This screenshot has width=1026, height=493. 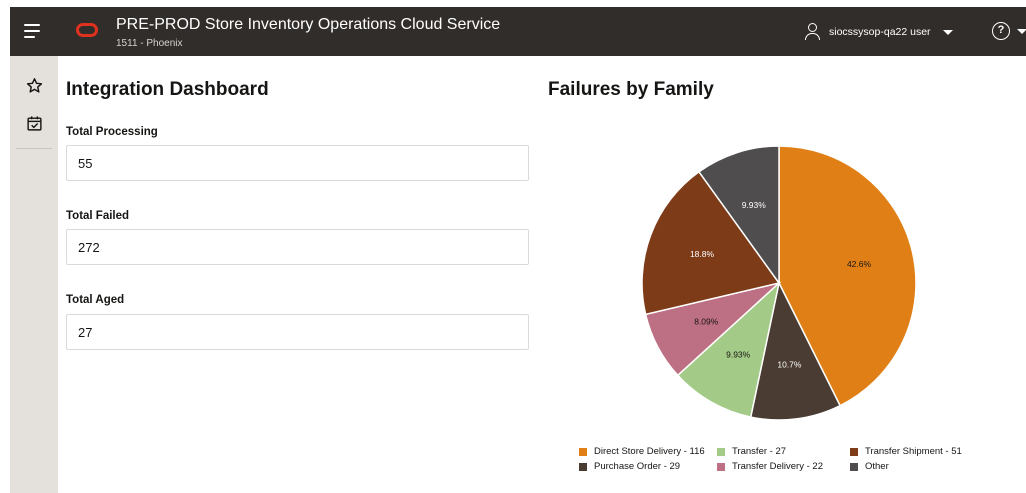 I want to click on help-icon: ?, so click(x=1001, y=31).